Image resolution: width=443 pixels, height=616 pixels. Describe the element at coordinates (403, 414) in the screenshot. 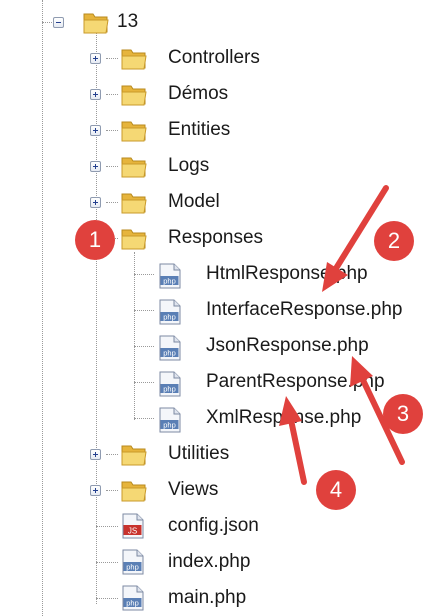

I see `annotation-badge-3: 3` at that location.